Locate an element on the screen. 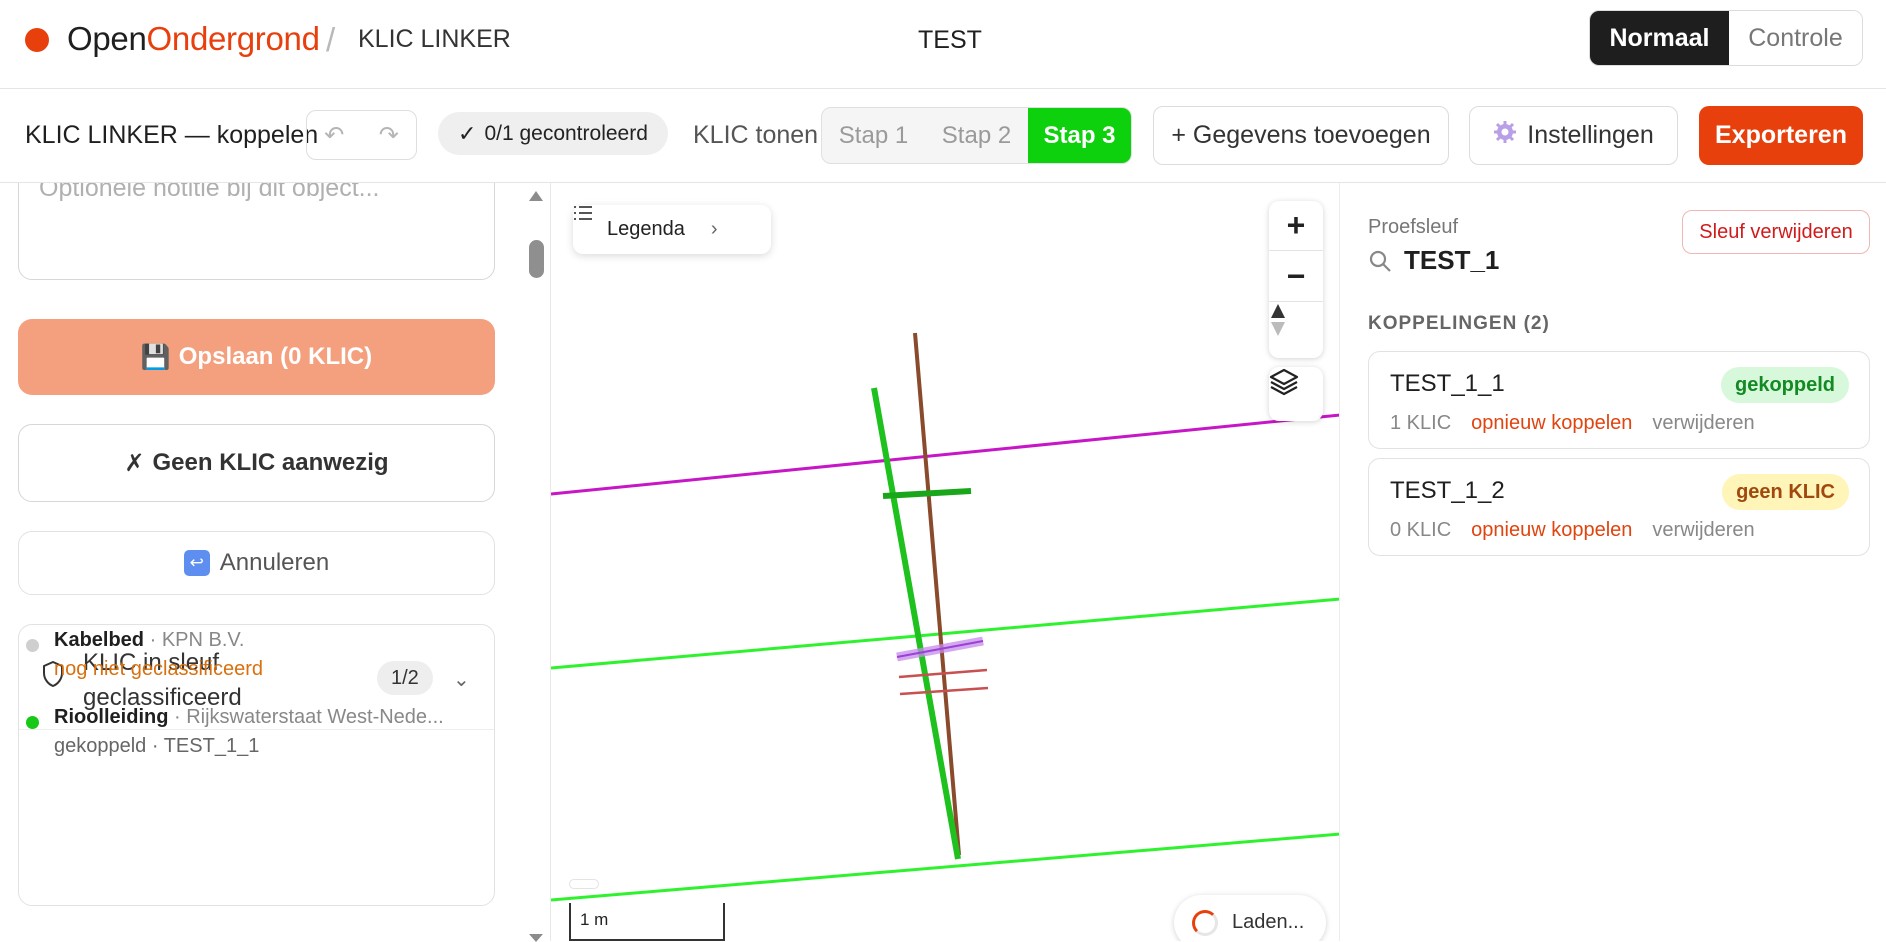  gear-icon is located at coordinates (1505, 135).